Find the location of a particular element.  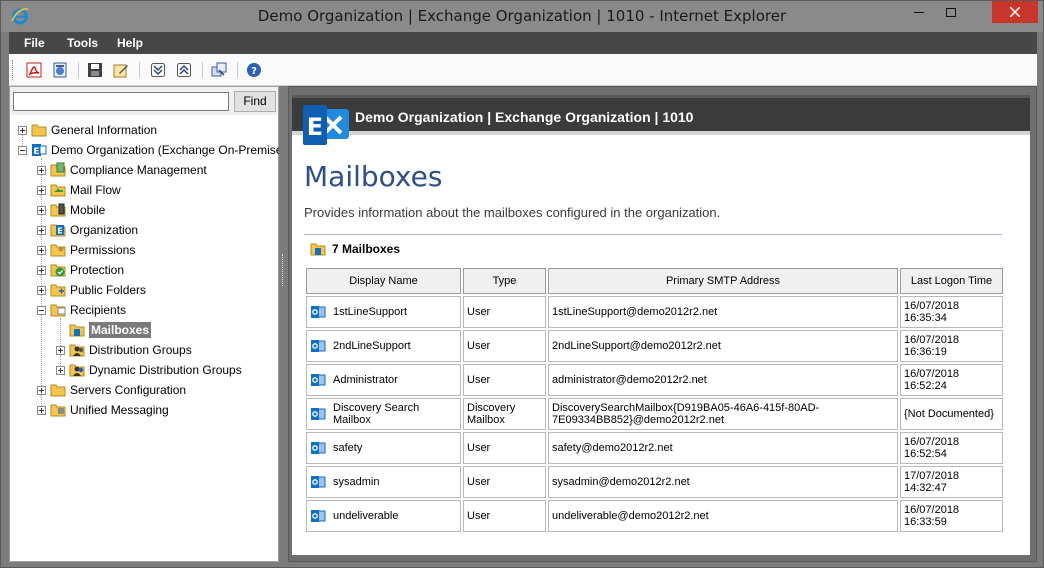

tree-item-label: Demo Organization (Exchange On-Premises) is located at coordinates (172, 150).